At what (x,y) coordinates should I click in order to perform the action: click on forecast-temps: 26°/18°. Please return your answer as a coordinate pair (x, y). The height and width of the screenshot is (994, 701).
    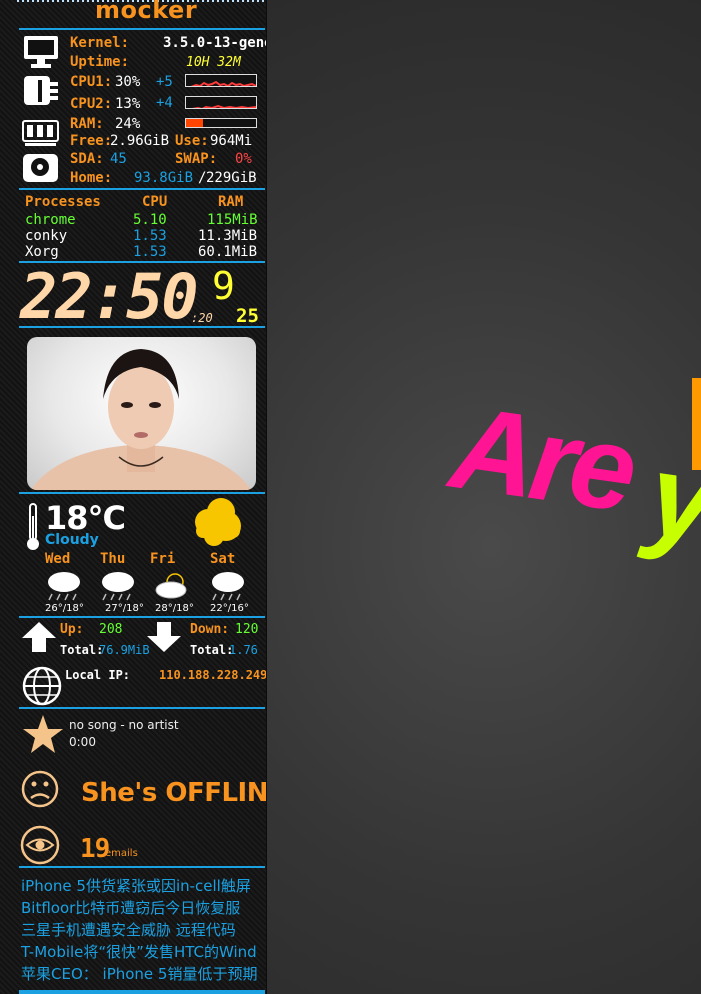
    Looking at the image, I should click on (64, 608).